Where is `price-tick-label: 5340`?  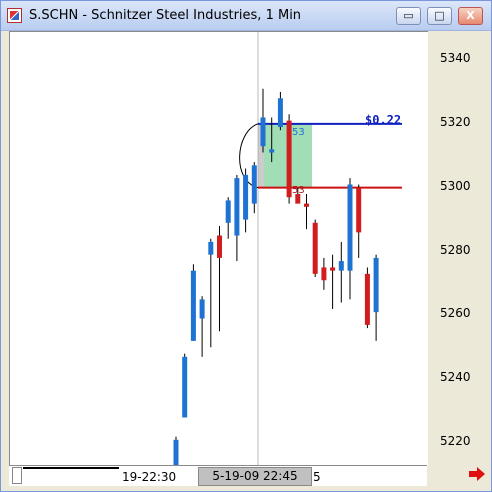 price-tick-label: 5340 is located at coordinates (455, 58).